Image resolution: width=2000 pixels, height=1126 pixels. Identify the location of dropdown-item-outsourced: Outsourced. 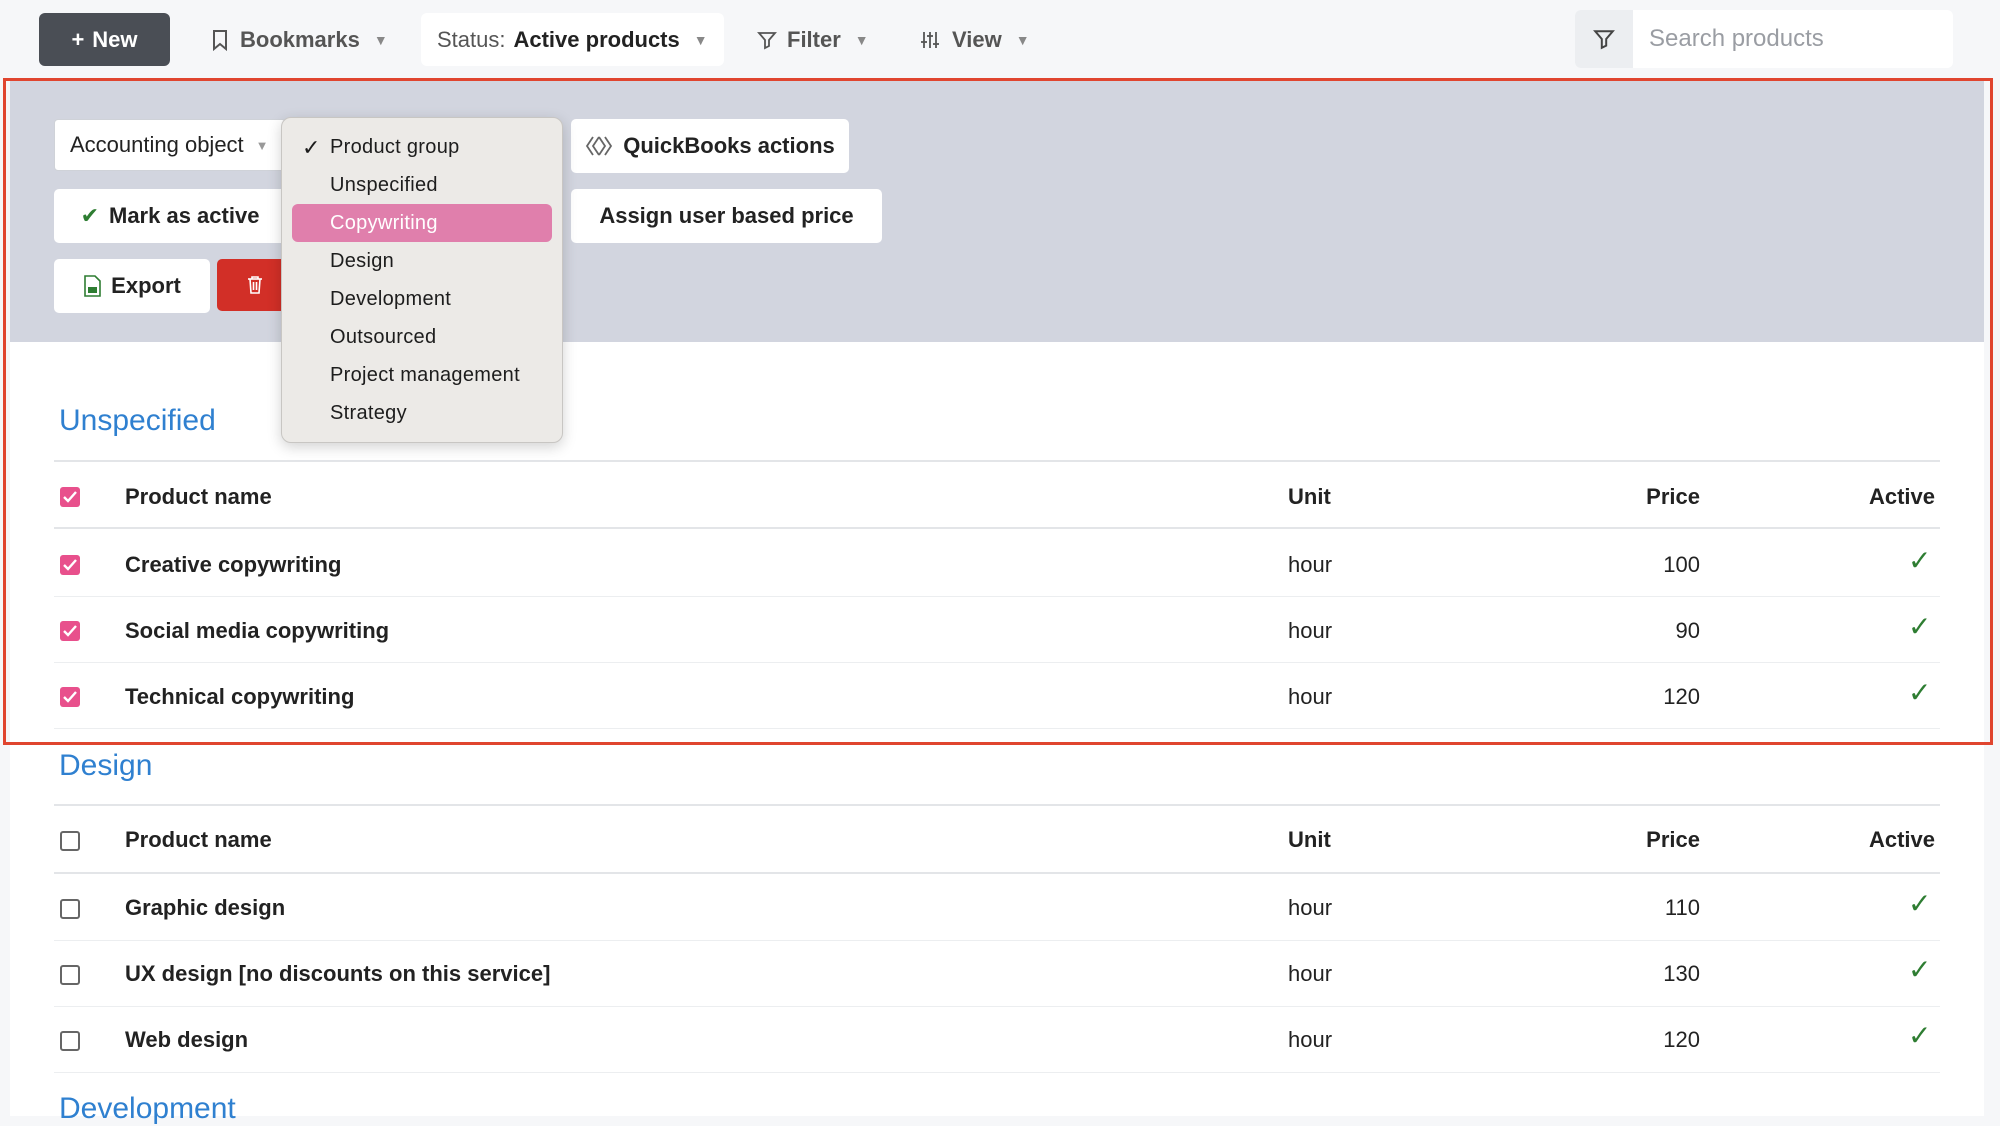
(422, 337).